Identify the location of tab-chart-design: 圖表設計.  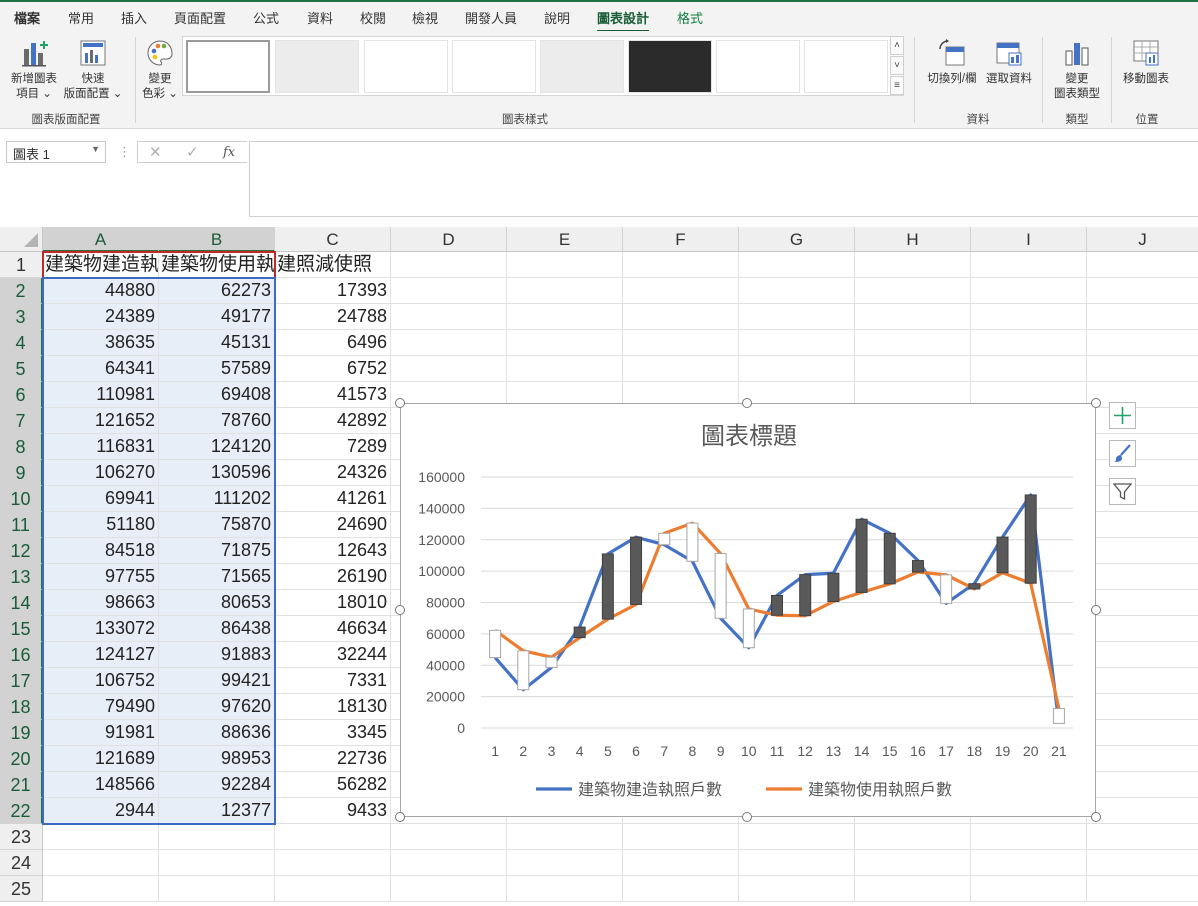
(623, 20).